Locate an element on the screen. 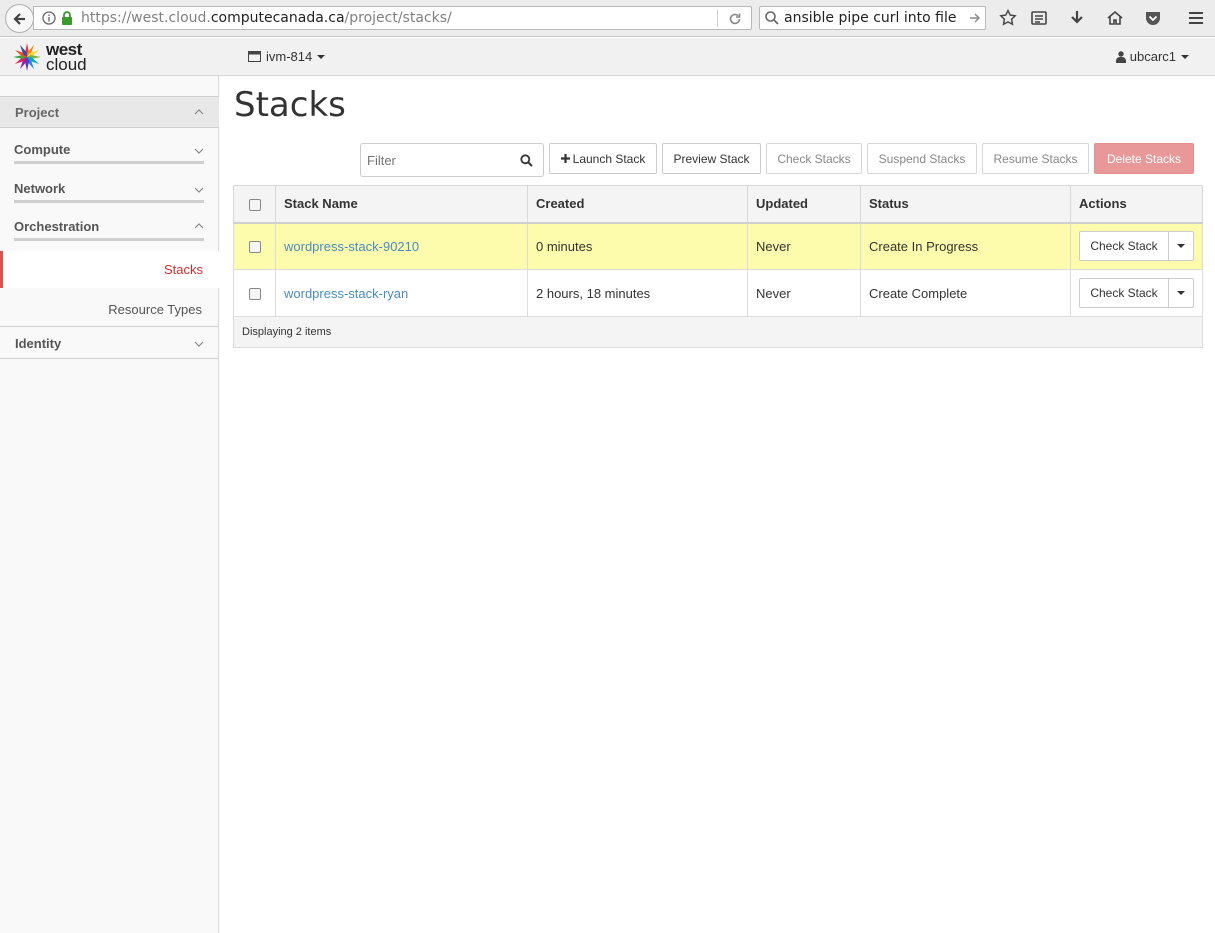 This screenshot has width=1215, height=933. resume-stacks-label: Resume Stacks is located at coordinates (1035, 158).